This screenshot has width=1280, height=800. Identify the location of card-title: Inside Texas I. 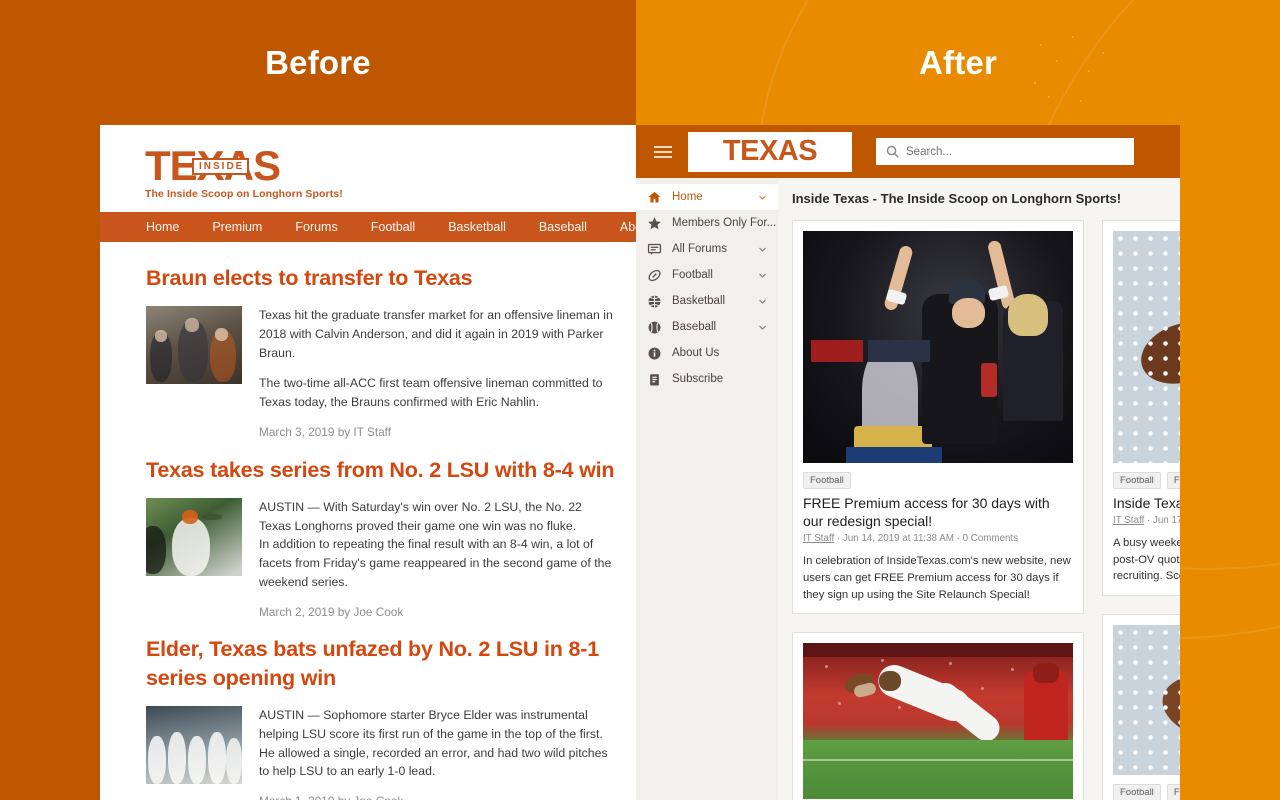
(1146, 503).